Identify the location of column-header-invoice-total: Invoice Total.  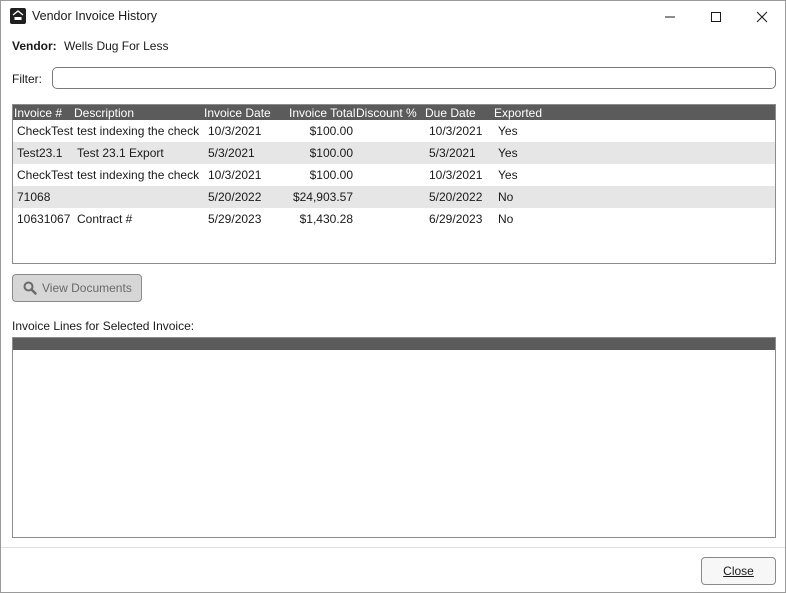
(322, 113).